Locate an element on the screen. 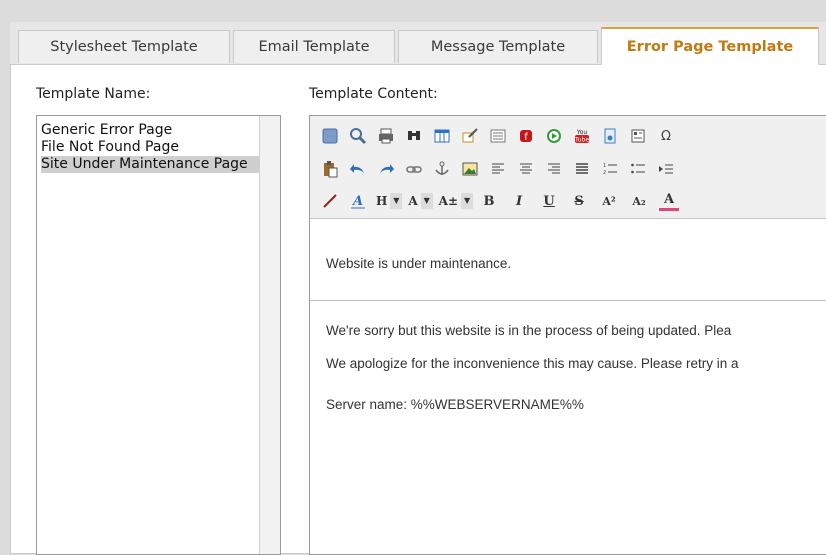  tab-error-page-template: Error Page Template is located at coordinates (710, 46).